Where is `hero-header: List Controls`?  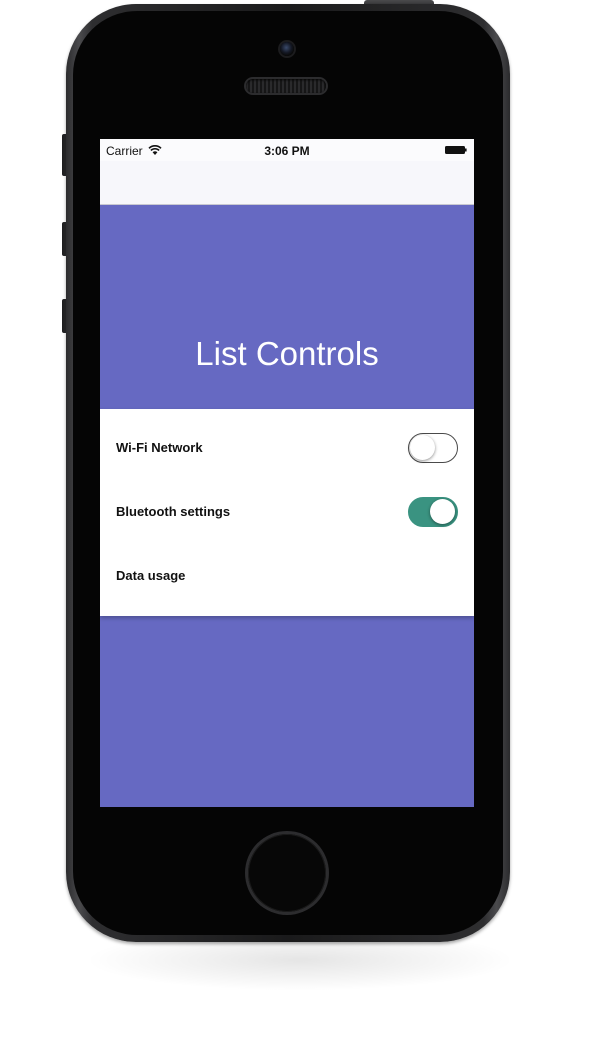
hero-header: List Controls is located at coordinates (287, 307).